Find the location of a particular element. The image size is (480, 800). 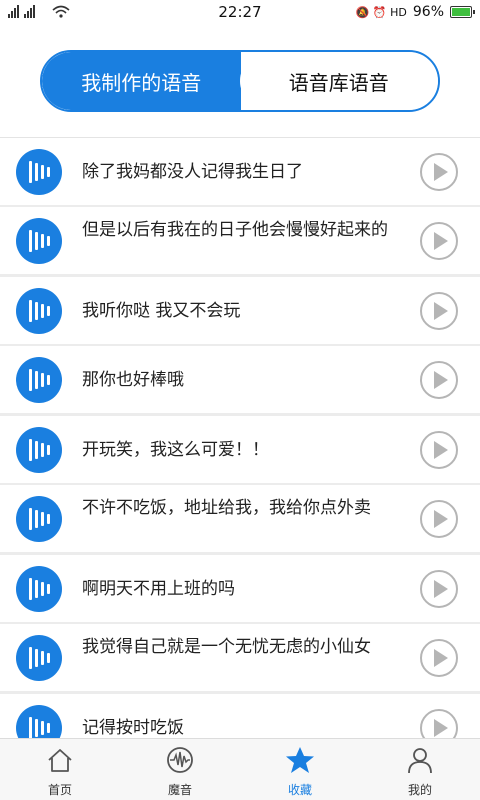

item-text: 但是以后有我在的日子他会慢慢好起来的 is located at coordinates (235, 230).